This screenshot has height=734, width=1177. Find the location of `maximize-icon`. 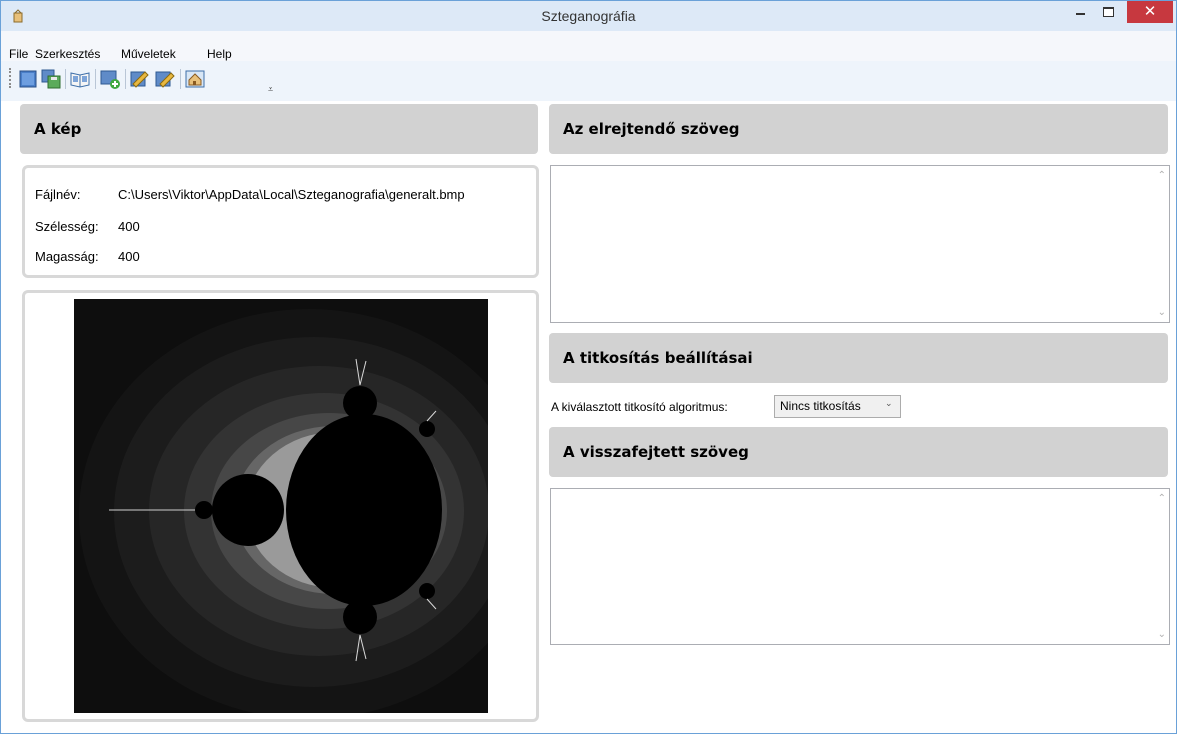

maximize-icon is located at coordinates (1108, 12).